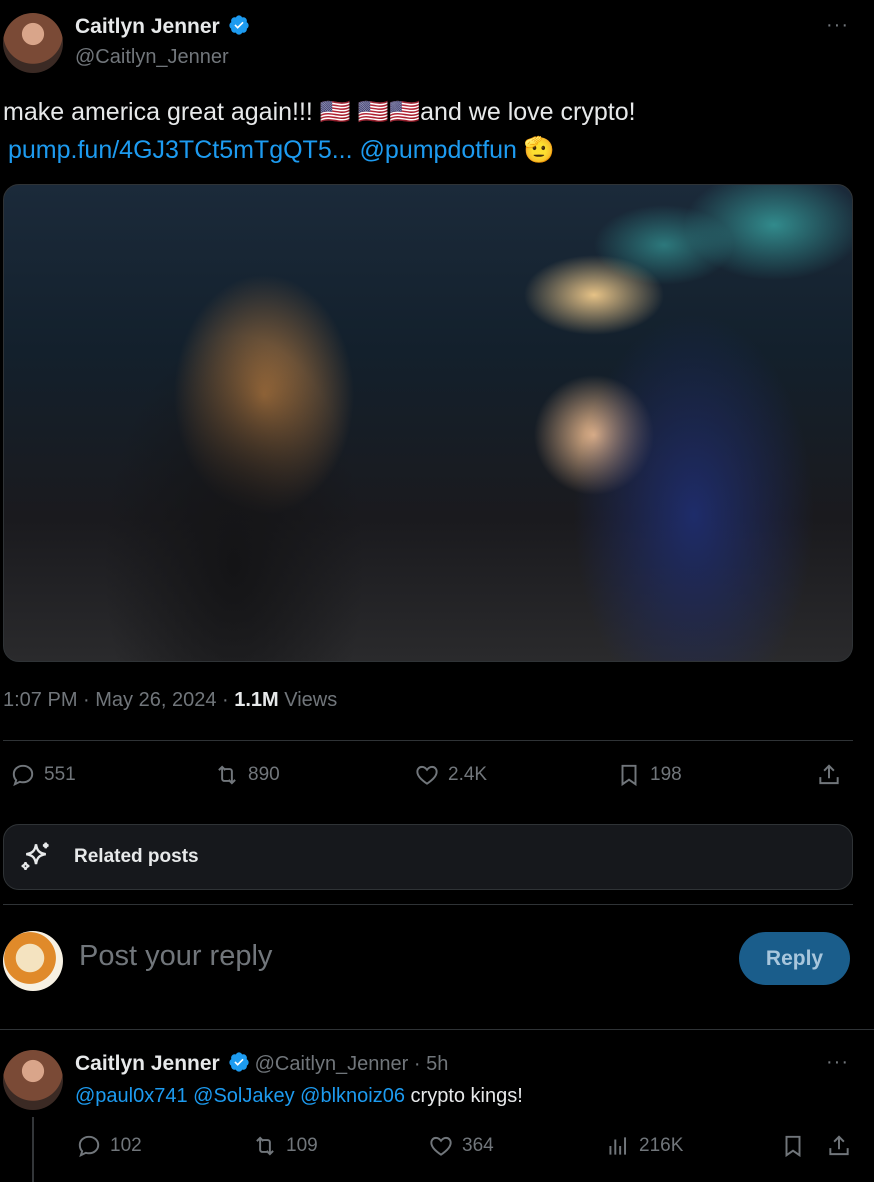 Image resolution: width=874 pixels, height=1182 pixels. Describe the element at coordinates (618, 1146) in the screenshot. I see `analytics-icon` at that location.